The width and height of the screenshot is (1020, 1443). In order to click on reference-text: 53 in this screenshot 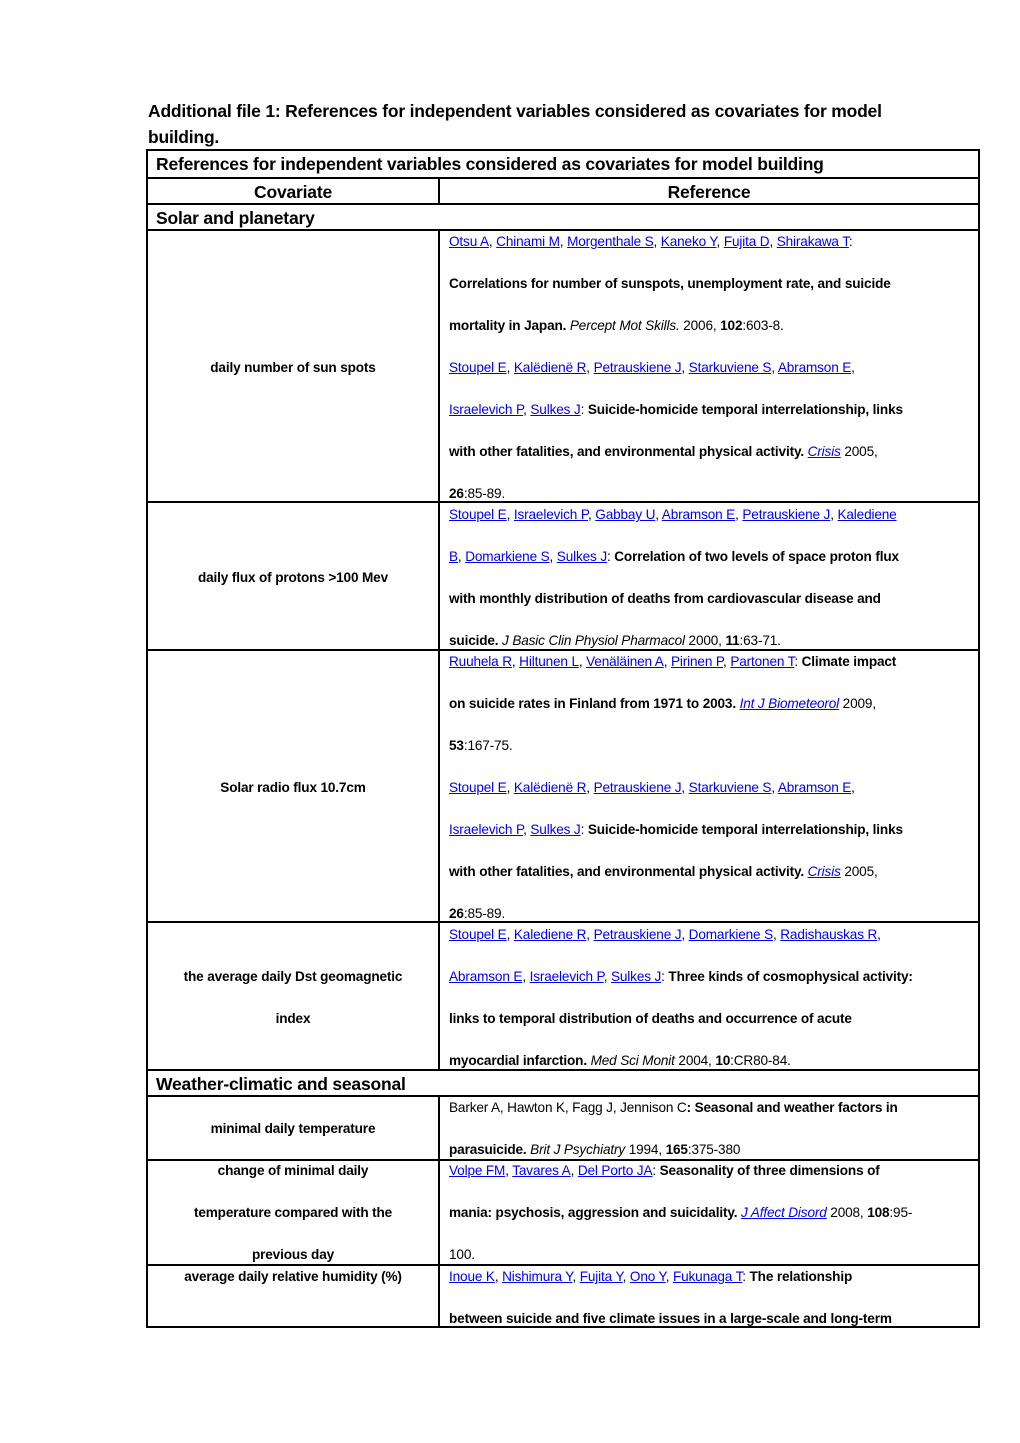, I will do `click(456, 745)`.